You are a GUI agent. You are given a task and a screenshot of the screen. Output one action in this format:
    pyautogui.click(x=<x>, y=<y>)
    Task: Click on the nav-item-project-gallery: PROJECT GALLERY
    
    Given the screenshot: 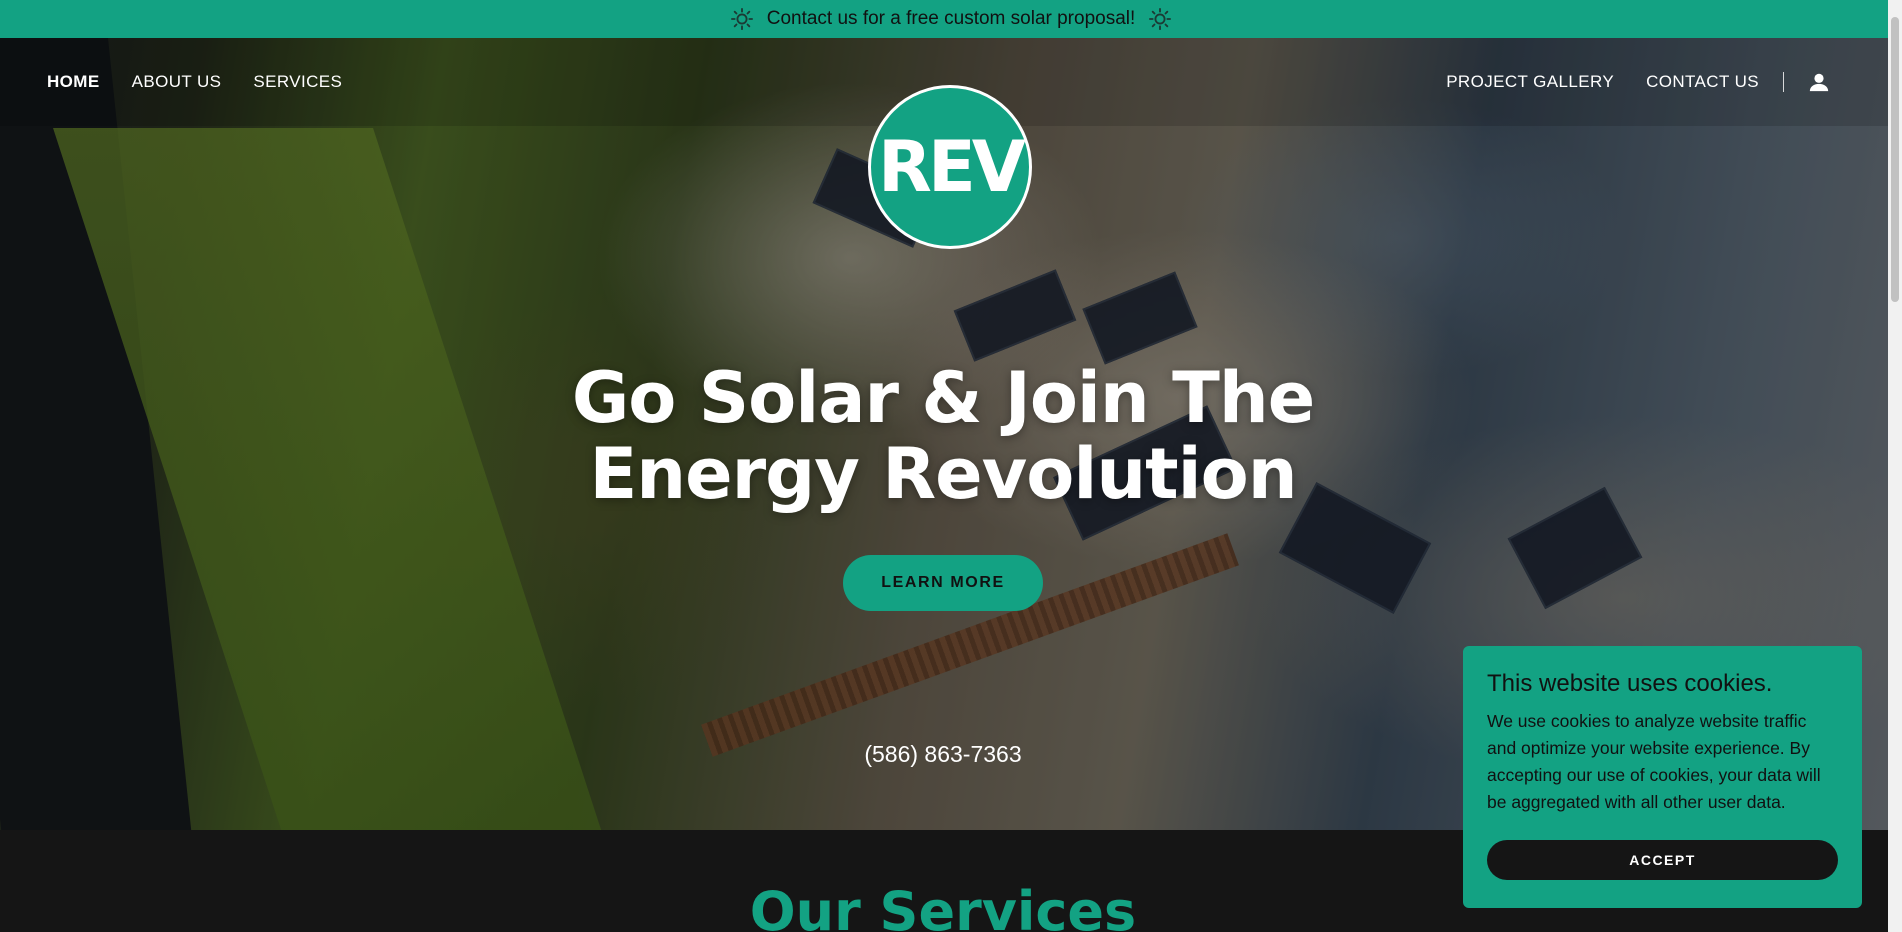 What is the action you would take?
    pyautogui.click(x=1530, y=82)
    